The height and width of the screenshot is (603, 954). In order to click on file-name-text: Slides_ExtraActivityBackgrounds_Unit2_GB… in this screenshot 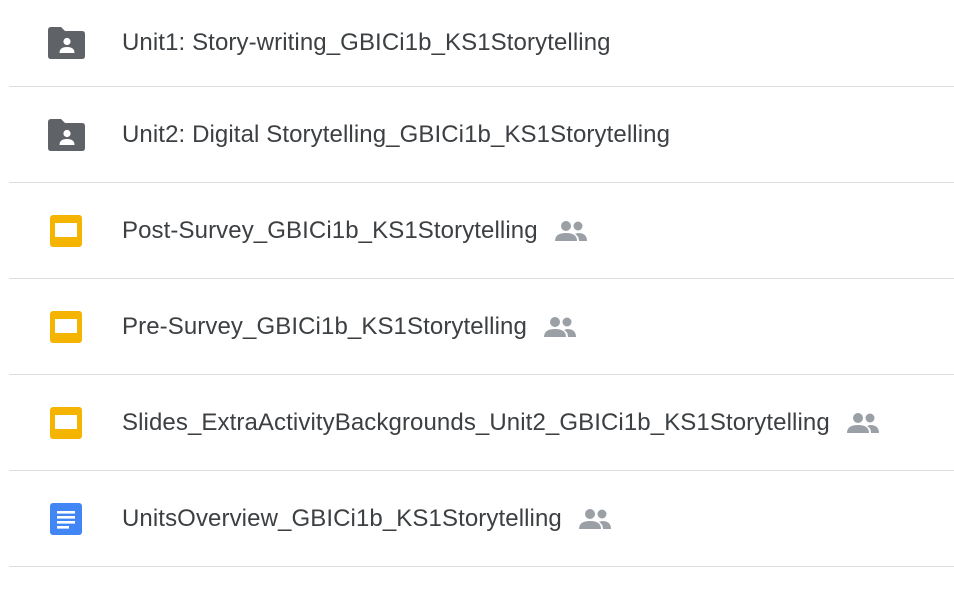, I will do `click(476, 422)`.